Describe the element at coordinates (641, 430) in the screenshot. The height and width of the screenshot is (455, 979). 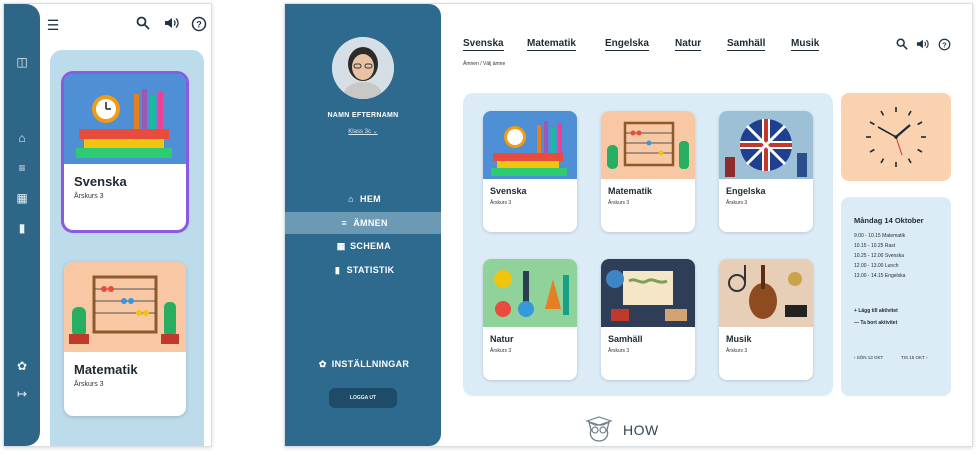
I see `brand-name: HOW` at that location.